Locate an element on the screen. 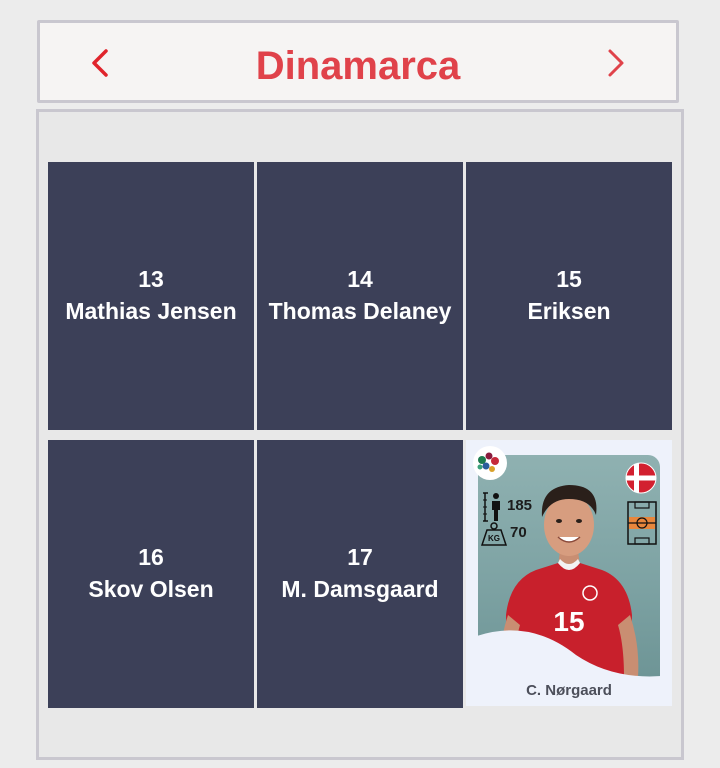 The image size is (720, 768). player-name: M. Damsgaard is located at coordinates (360, 589).